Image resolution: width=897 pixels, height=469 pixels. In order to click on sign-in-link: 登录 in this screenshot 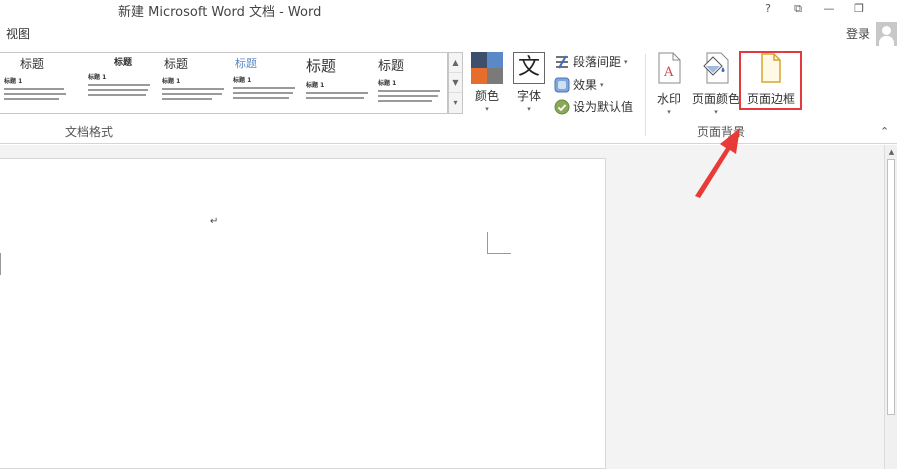, I will do `click(858, 33)`.